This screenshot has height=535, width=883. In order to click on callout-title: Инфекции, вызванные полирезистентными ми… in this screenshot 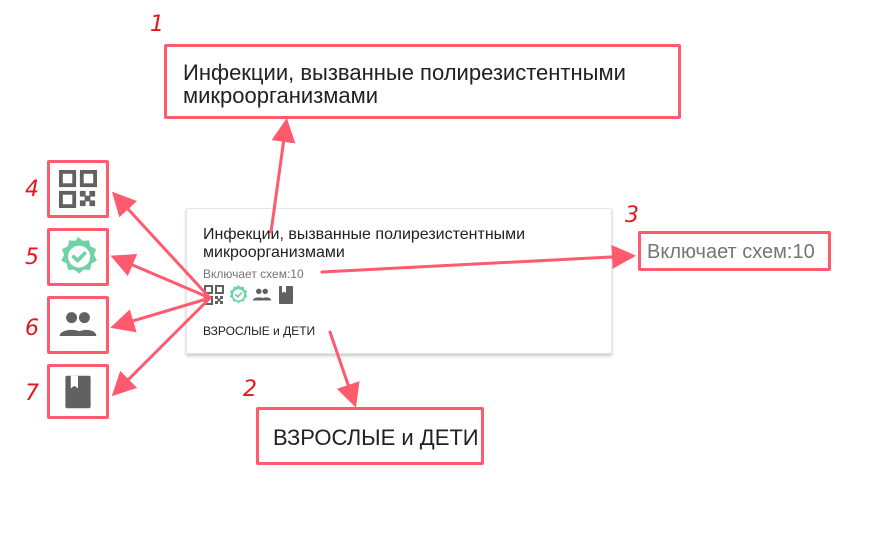, I will do `click(422, 81)`.